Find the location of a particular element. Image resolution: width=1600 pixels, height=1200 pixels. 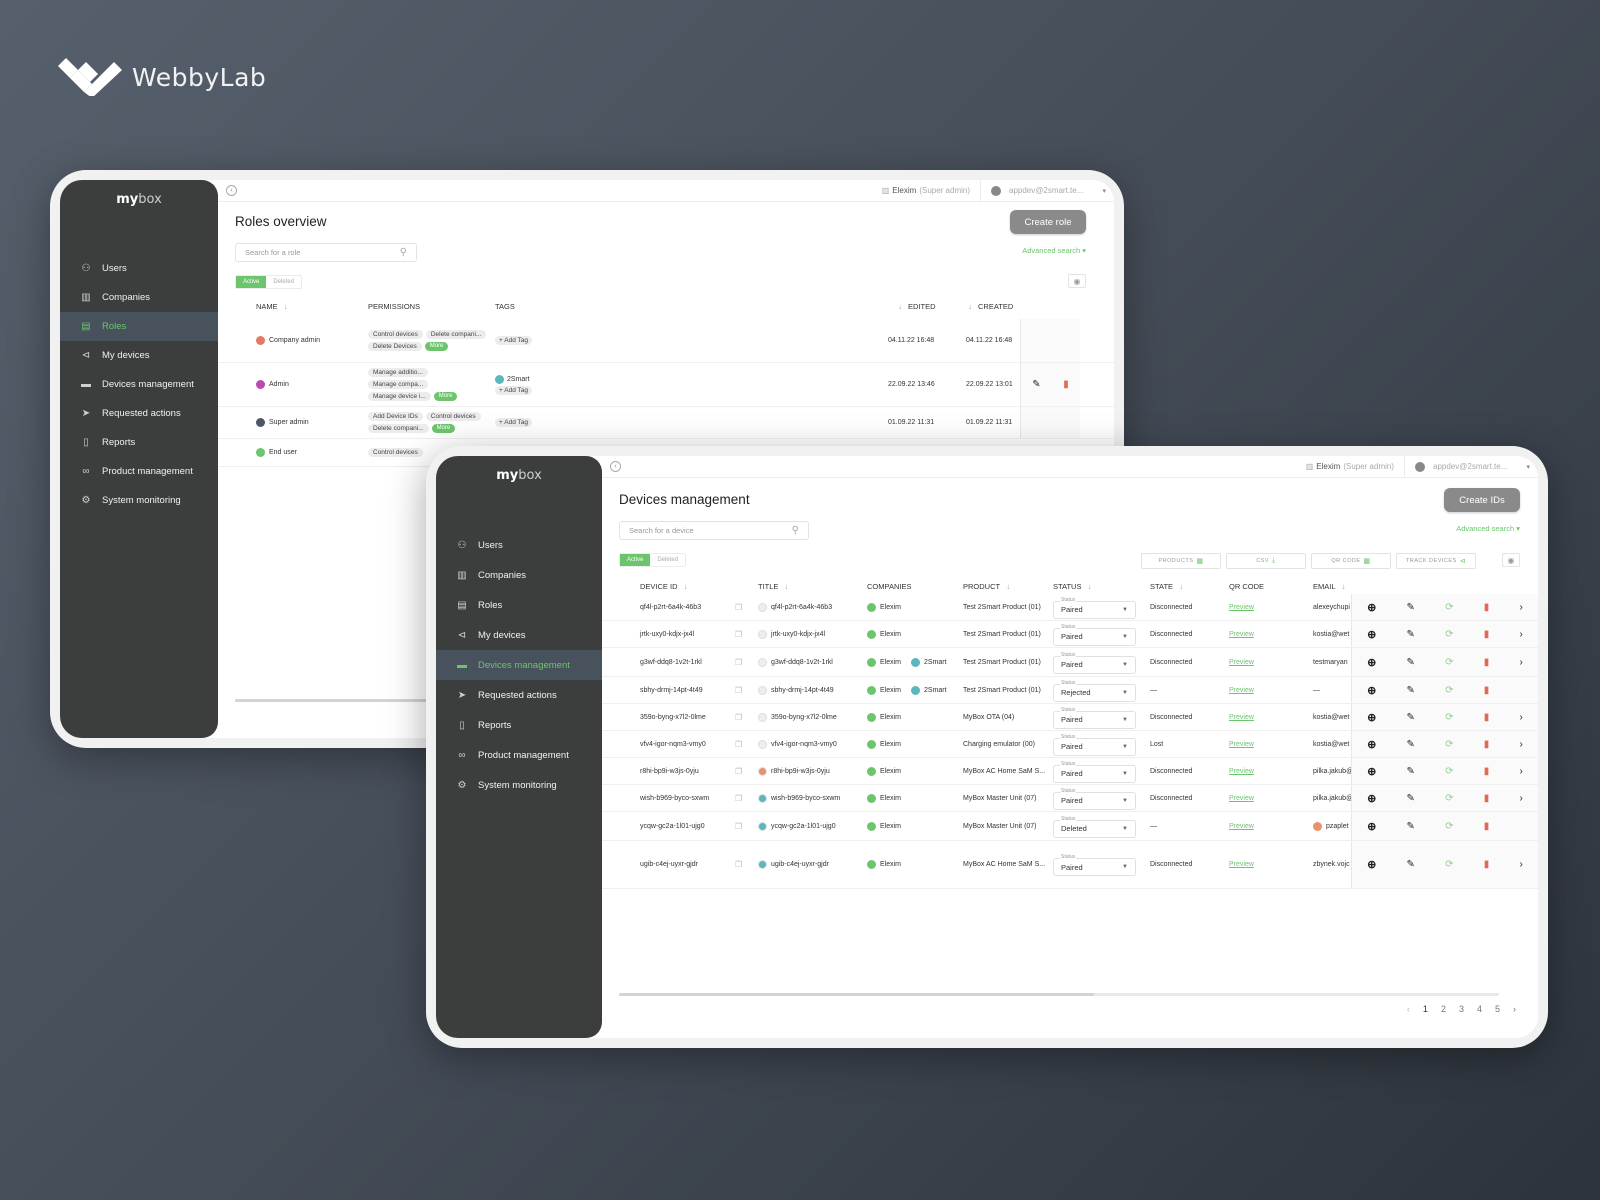

column-header-product: PRODUCT ↓ is located at coordinates (986, 586).